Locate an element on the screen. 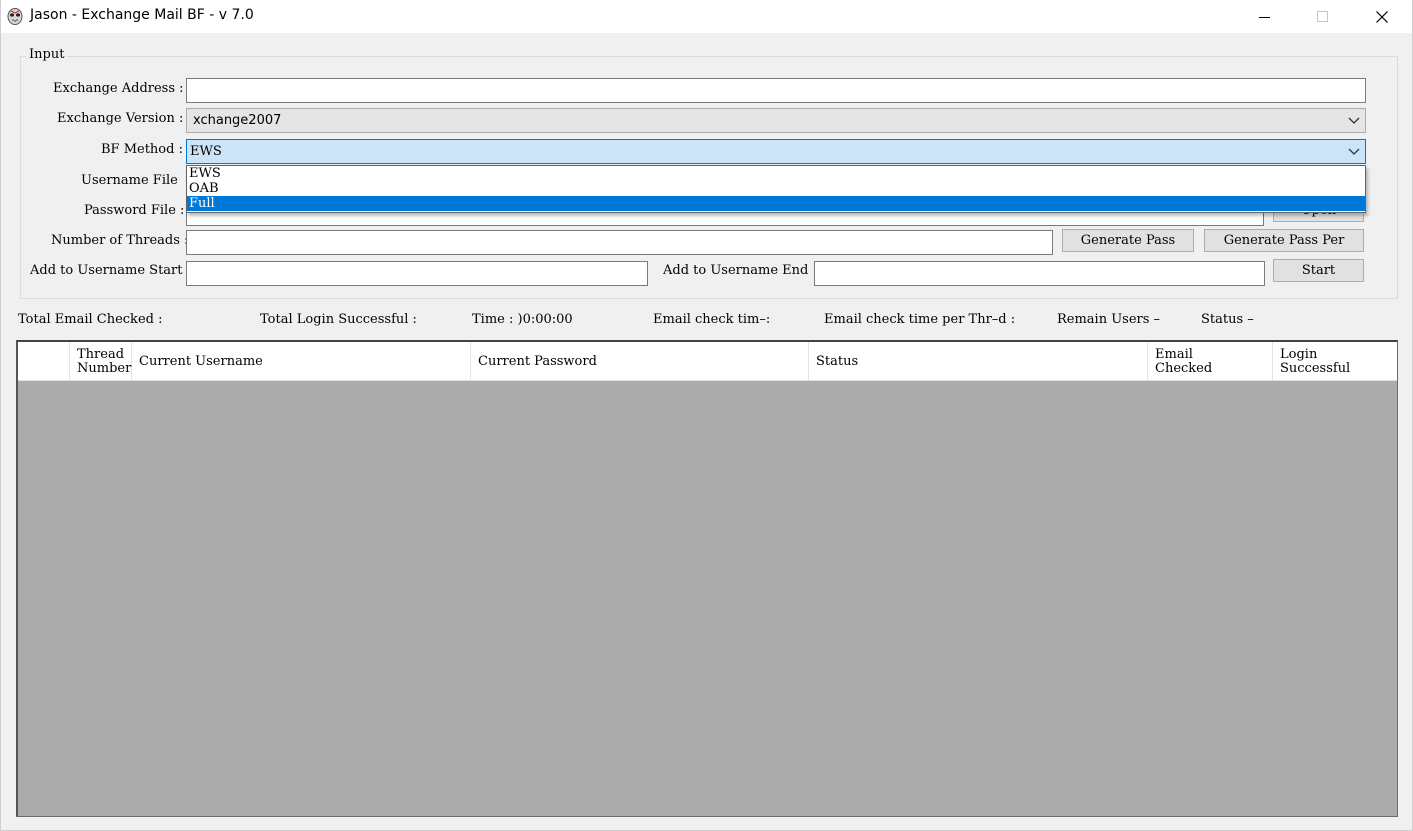 The image size is (1413, 831). bf-method-option: EWS is located at coordinates (776, 173).